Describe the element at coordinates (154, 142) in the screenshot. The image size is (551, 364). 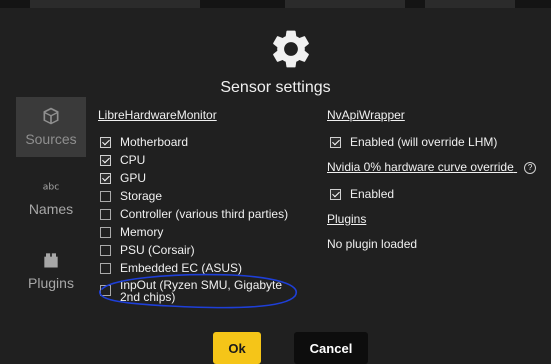
I see `checkbox-label: Motherboard` at that location.